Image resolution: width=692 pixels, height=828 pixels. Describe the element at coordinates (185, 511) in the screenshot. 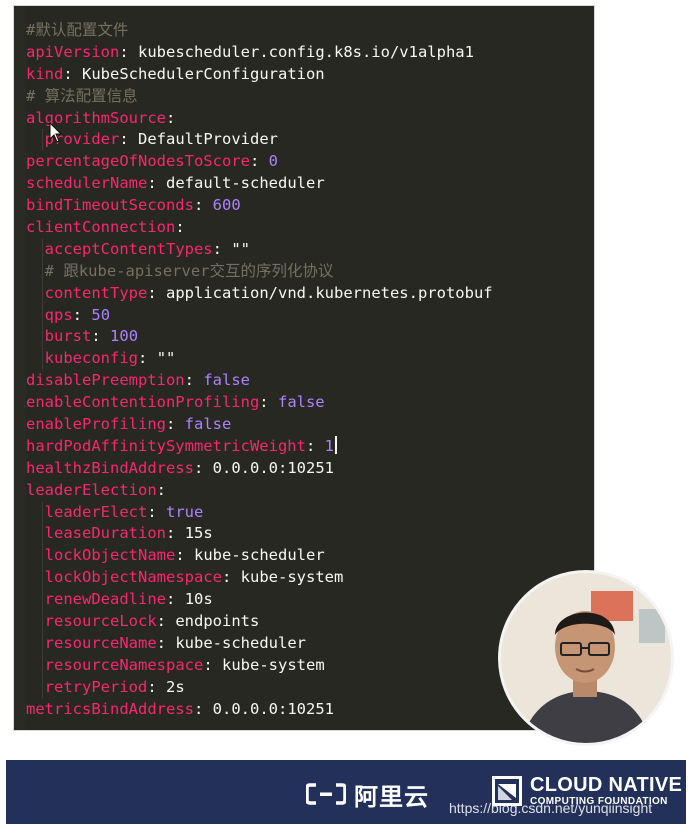

I see `yaml-value: true` at that location.